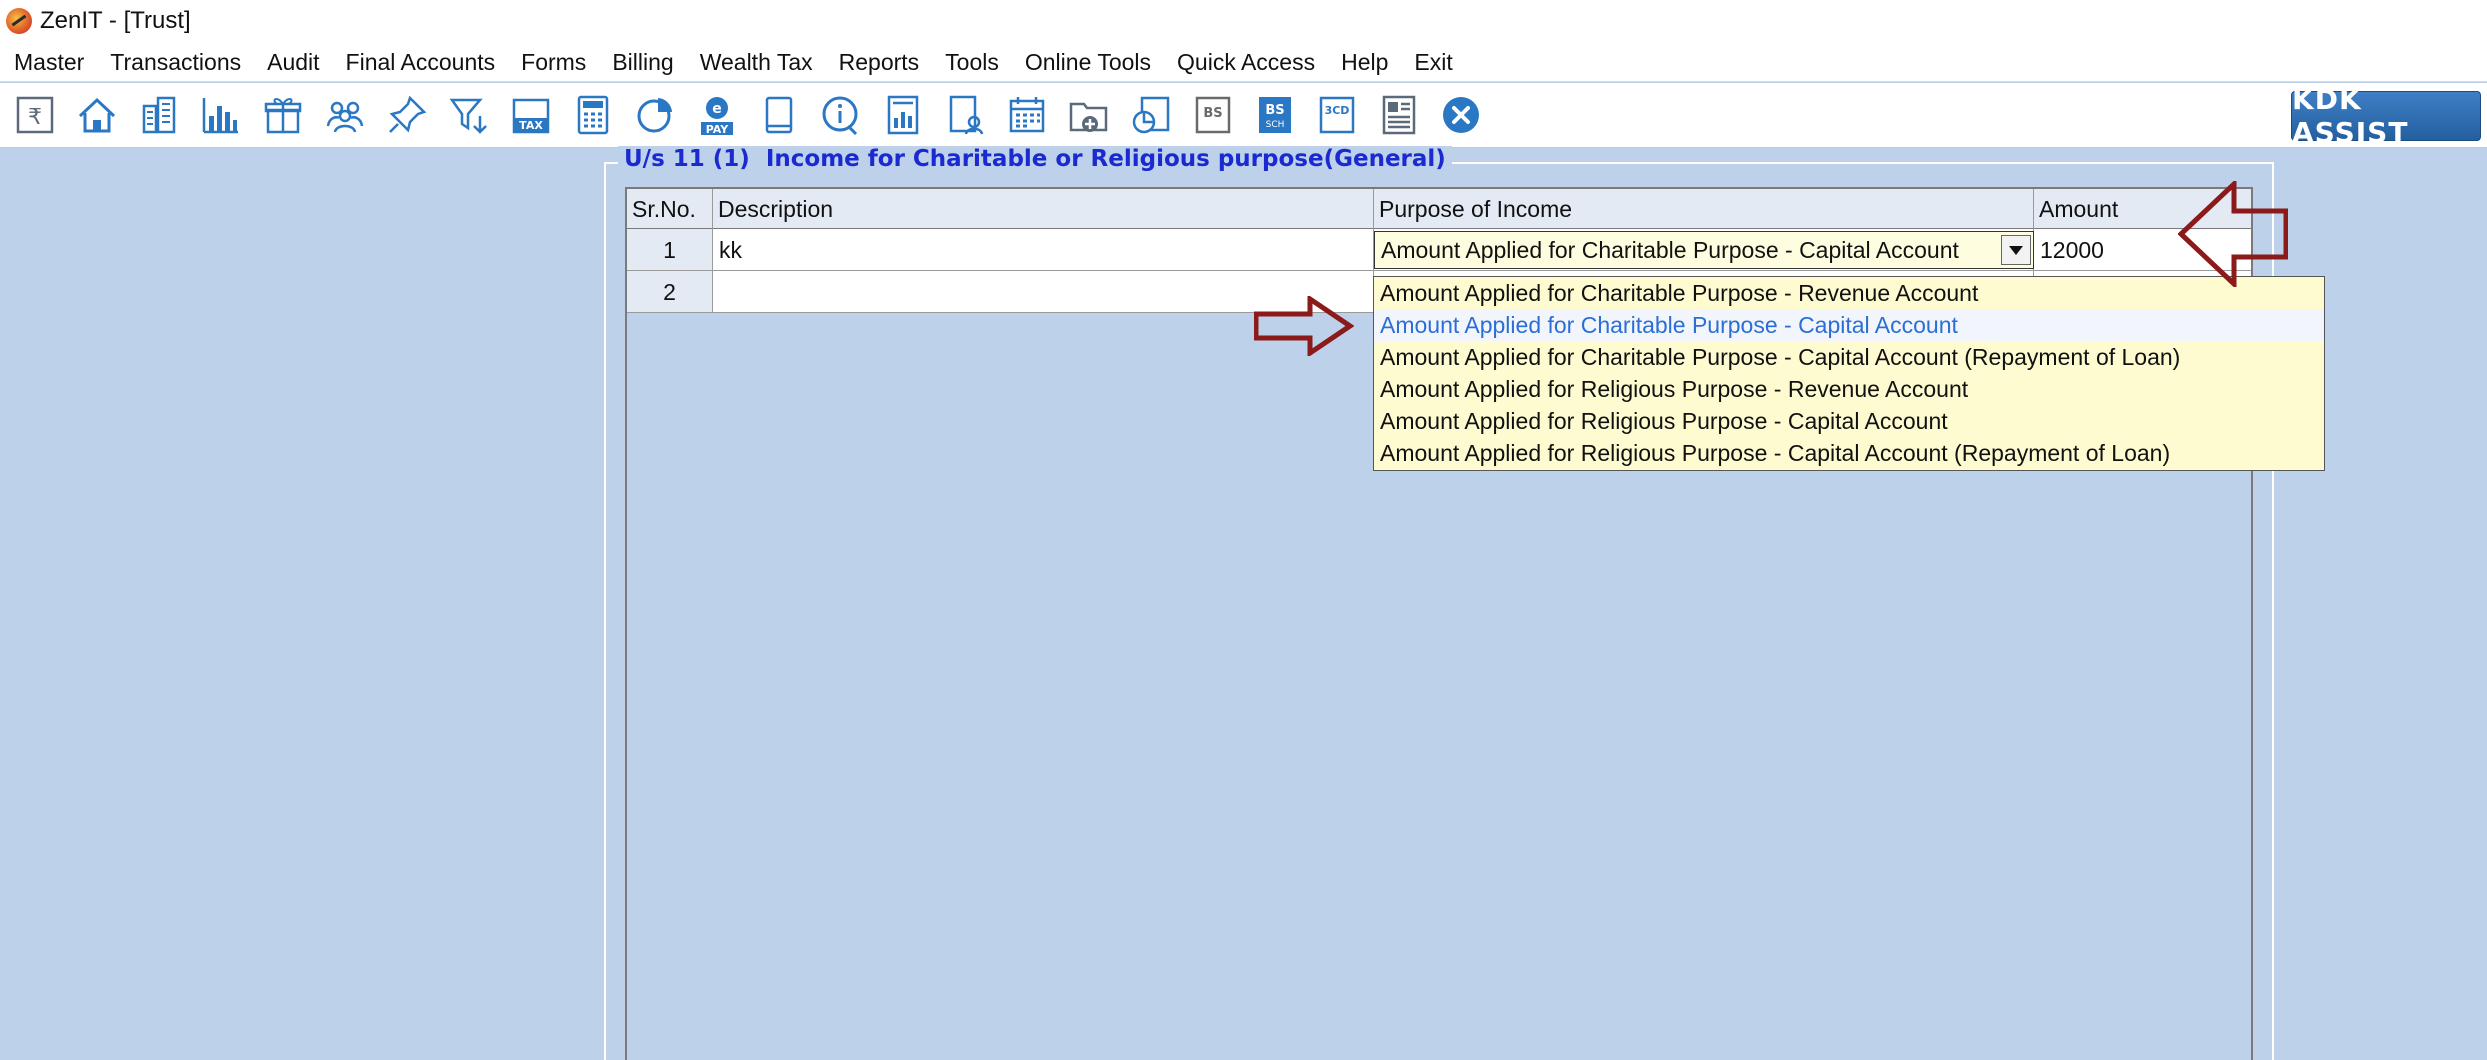 This screenshot has height=1060, width=2487. I want to click on tax-icon-label: TAX, so click(531, 125).